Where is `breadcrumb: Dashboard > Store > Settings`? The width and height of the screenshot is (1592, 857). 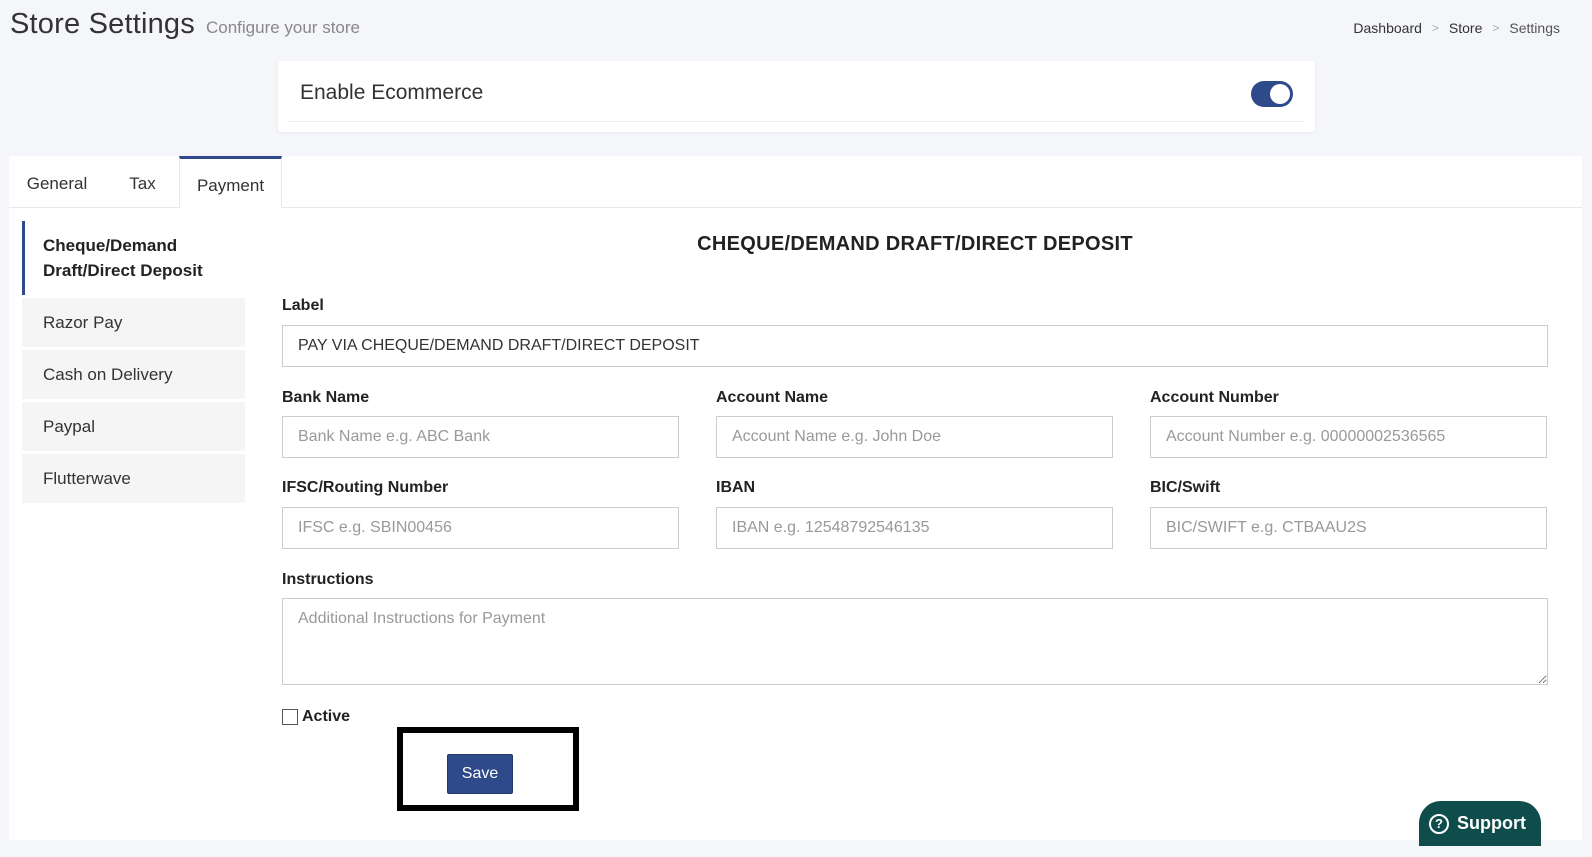 breadcrumb: Dashboard > Store > Settings is located at coordinates (1456, 28).